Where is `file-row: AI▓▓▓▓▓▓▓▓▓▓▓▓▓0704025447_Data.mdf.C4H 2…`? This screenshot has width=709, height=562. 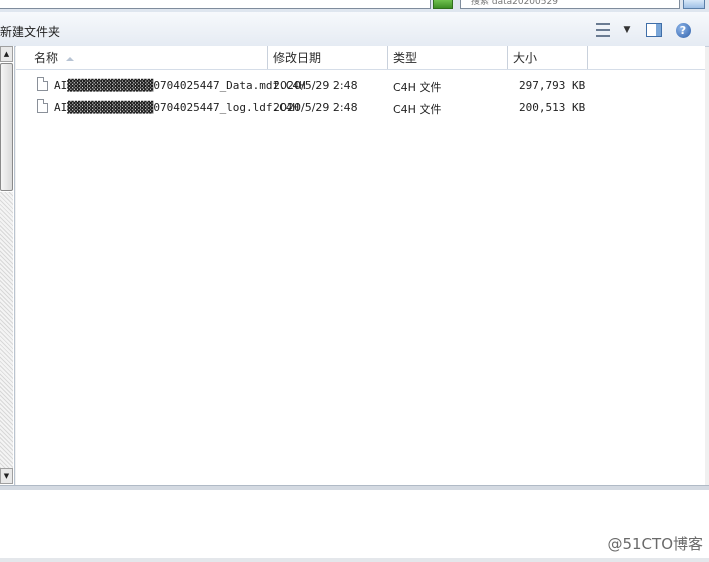
file-row: AI▓▓▓▓▓▓▓▓▓▓▓▓▓0704025447_Data.mdf.C4H 2… is located at coordinates (360, 85).